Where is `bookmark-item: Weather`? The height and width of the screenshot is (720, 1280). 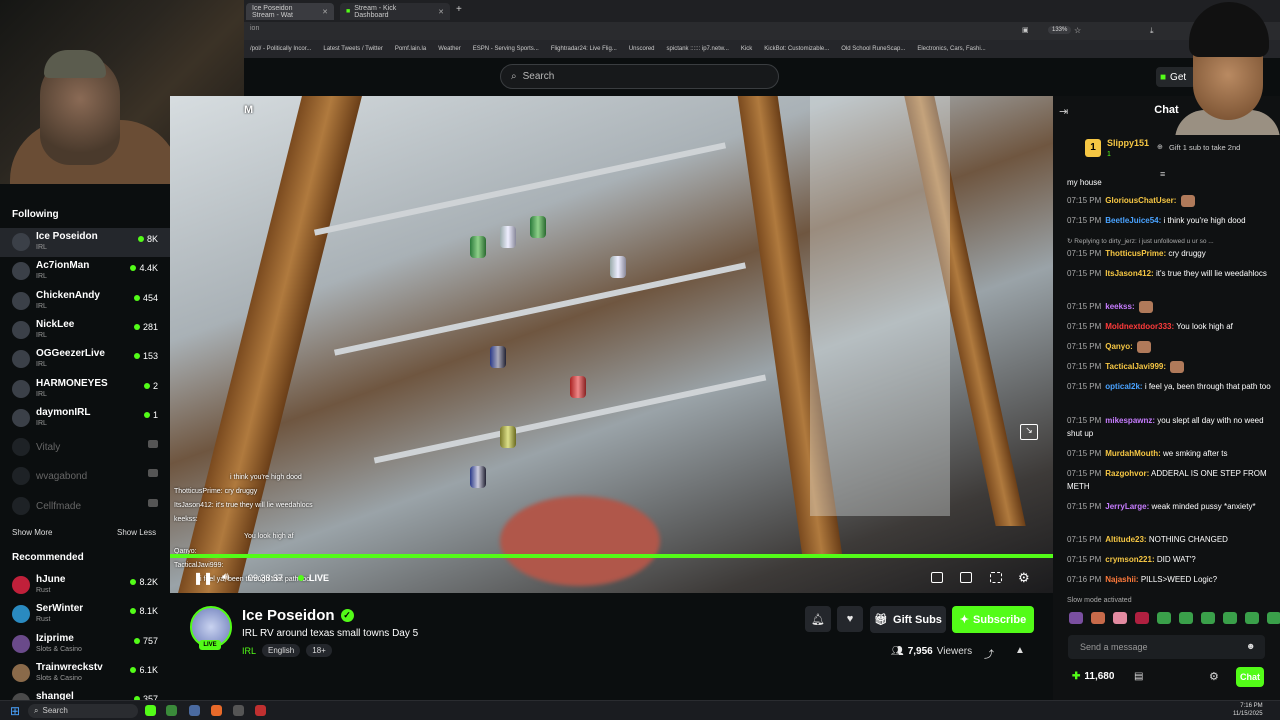
bookmark-item: Weather is located at coordinates (449, 49).